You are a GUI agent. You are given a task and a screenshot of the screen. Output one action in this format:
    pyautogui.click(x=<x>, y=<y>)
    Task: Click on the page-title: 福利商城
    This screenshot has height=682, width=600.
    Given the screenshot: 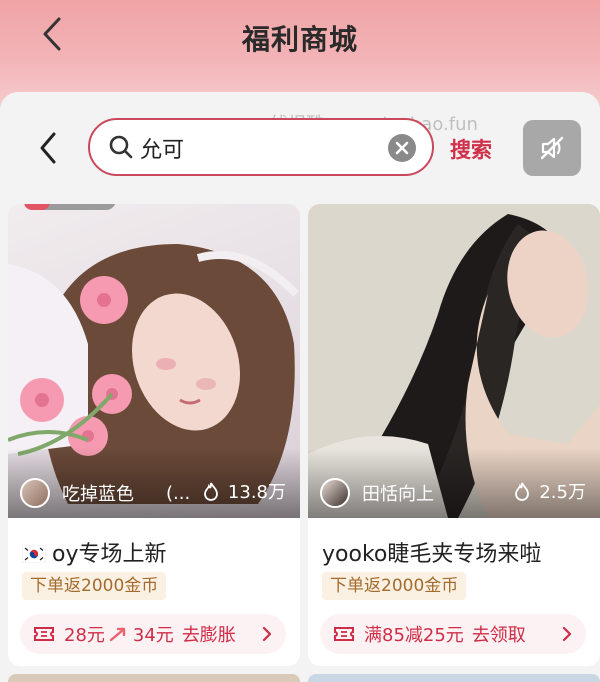 What is the action you would take?
    pyautogui.click(x=299, y=39)
    